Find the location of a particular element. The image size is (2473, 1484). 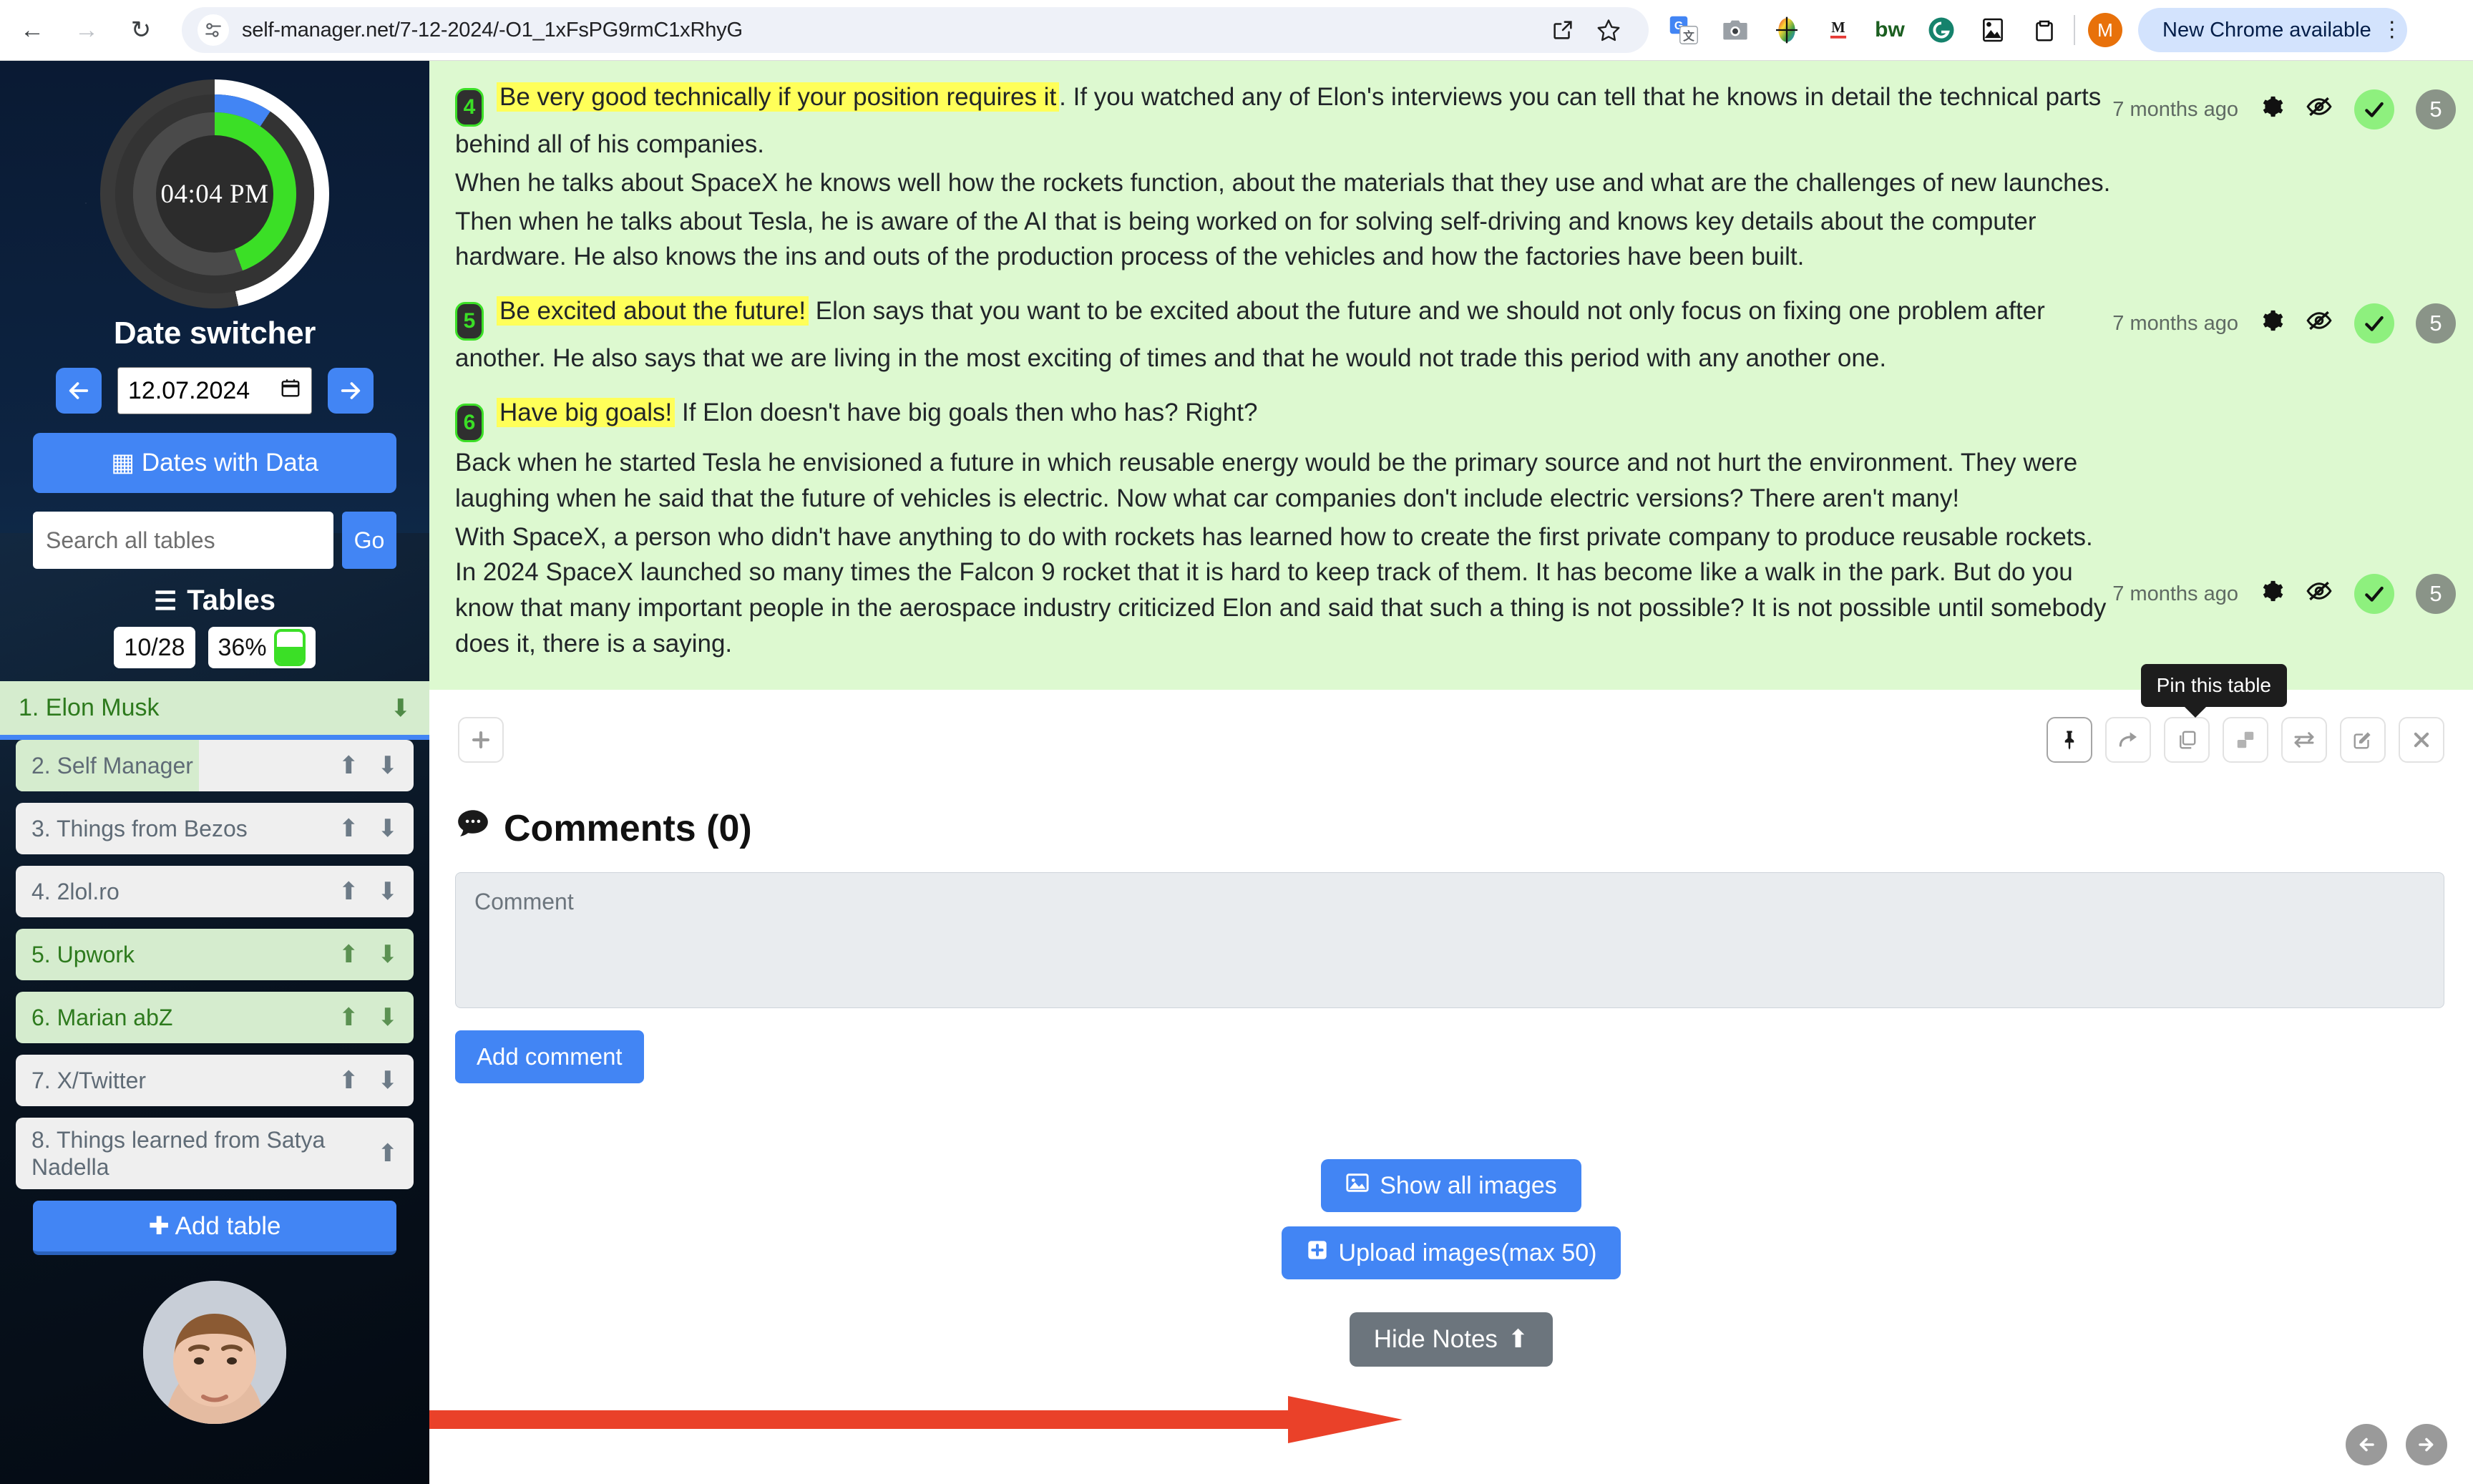

date-switcher-controls: 12.07.2024 is located at coordinates (214, 390).